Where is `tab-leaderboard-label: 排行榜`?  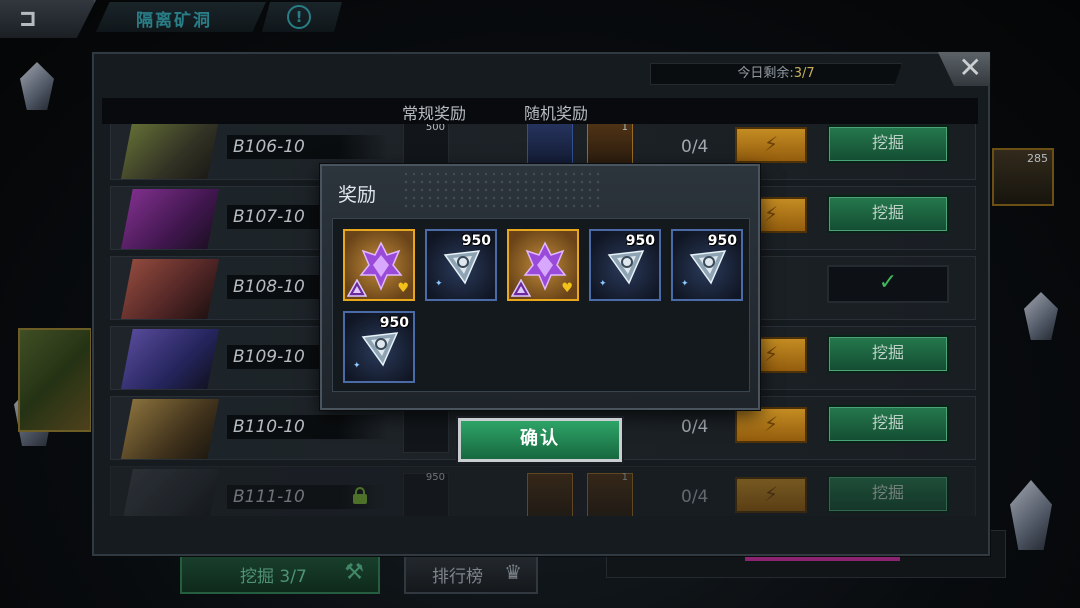
tab-leaderboard-label: 排行榜 is located at coordinates (457, 577).